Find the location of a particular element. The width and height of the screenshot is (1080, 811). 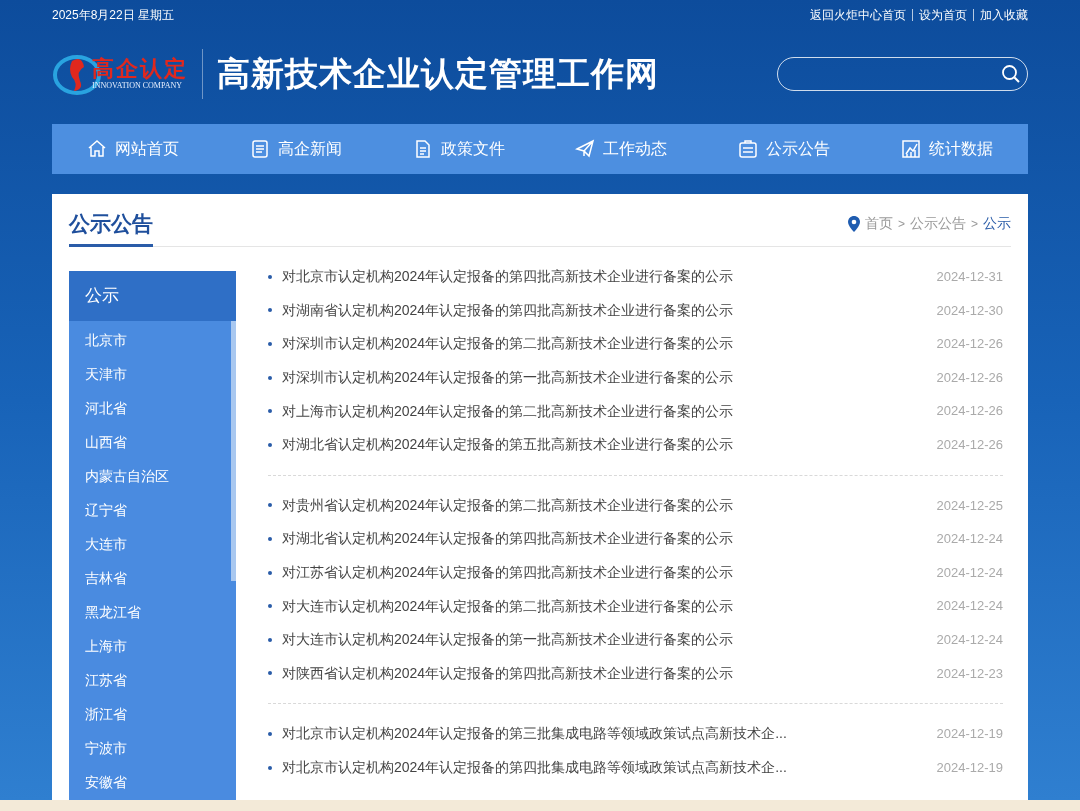

top-link: 加入收藏 is located at coordinates (1004, 15).